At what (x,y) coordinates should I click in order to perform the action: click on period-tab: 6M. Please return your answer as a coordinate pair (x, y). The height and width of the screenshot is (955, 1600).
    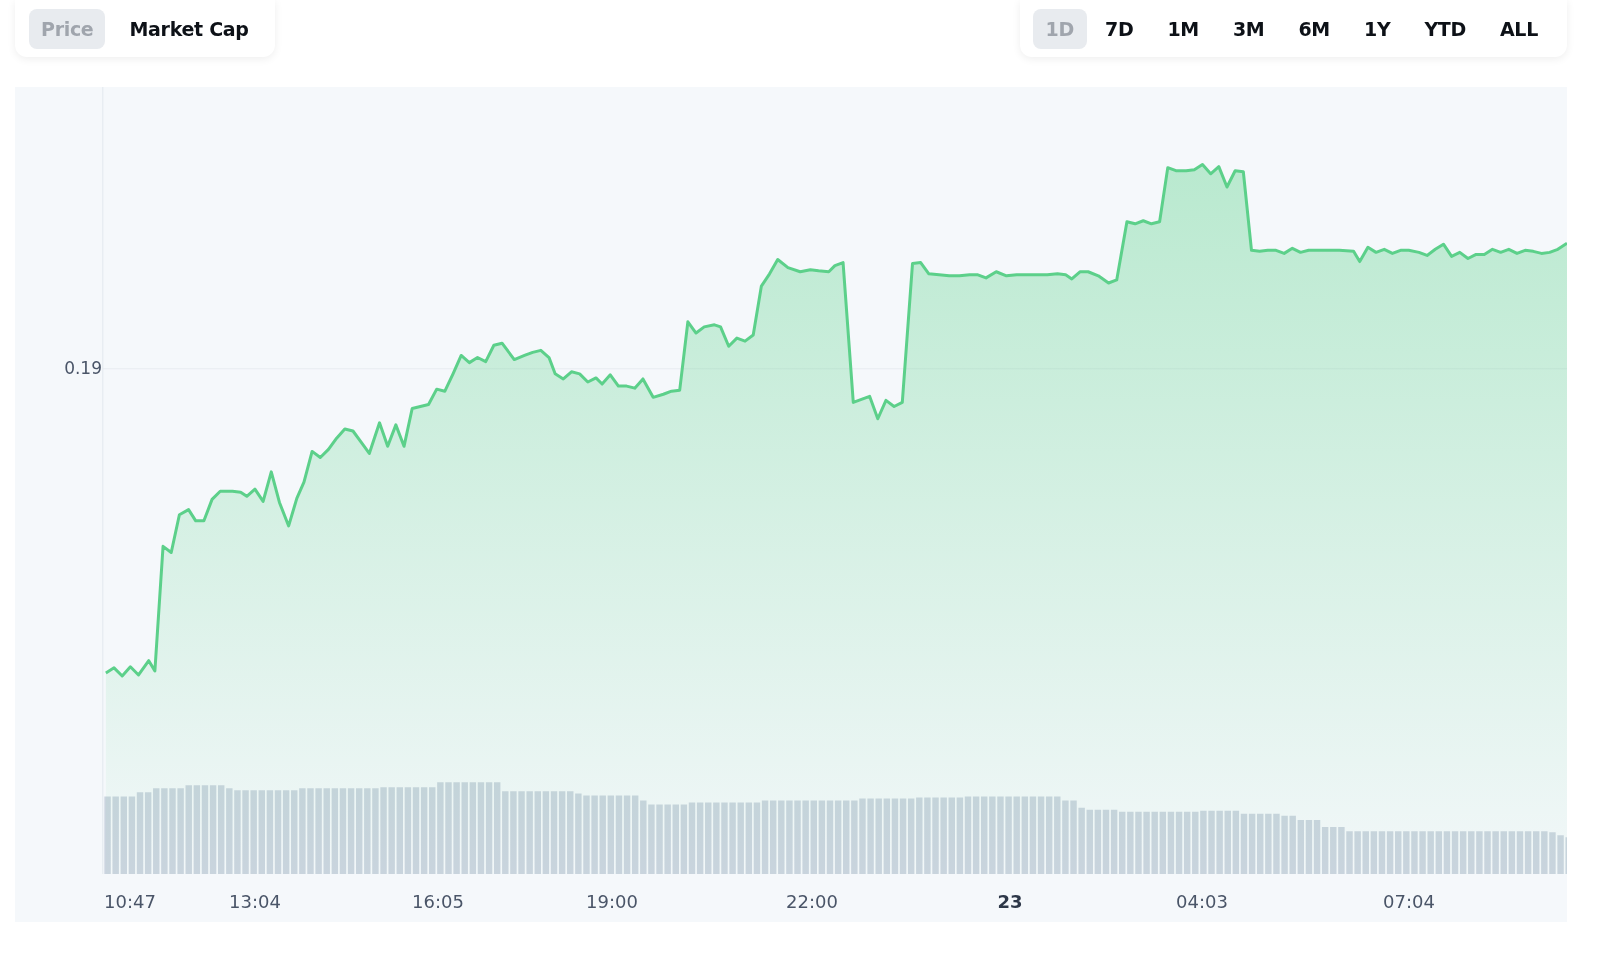
    Looking at the image, I should click on (1314, 28).